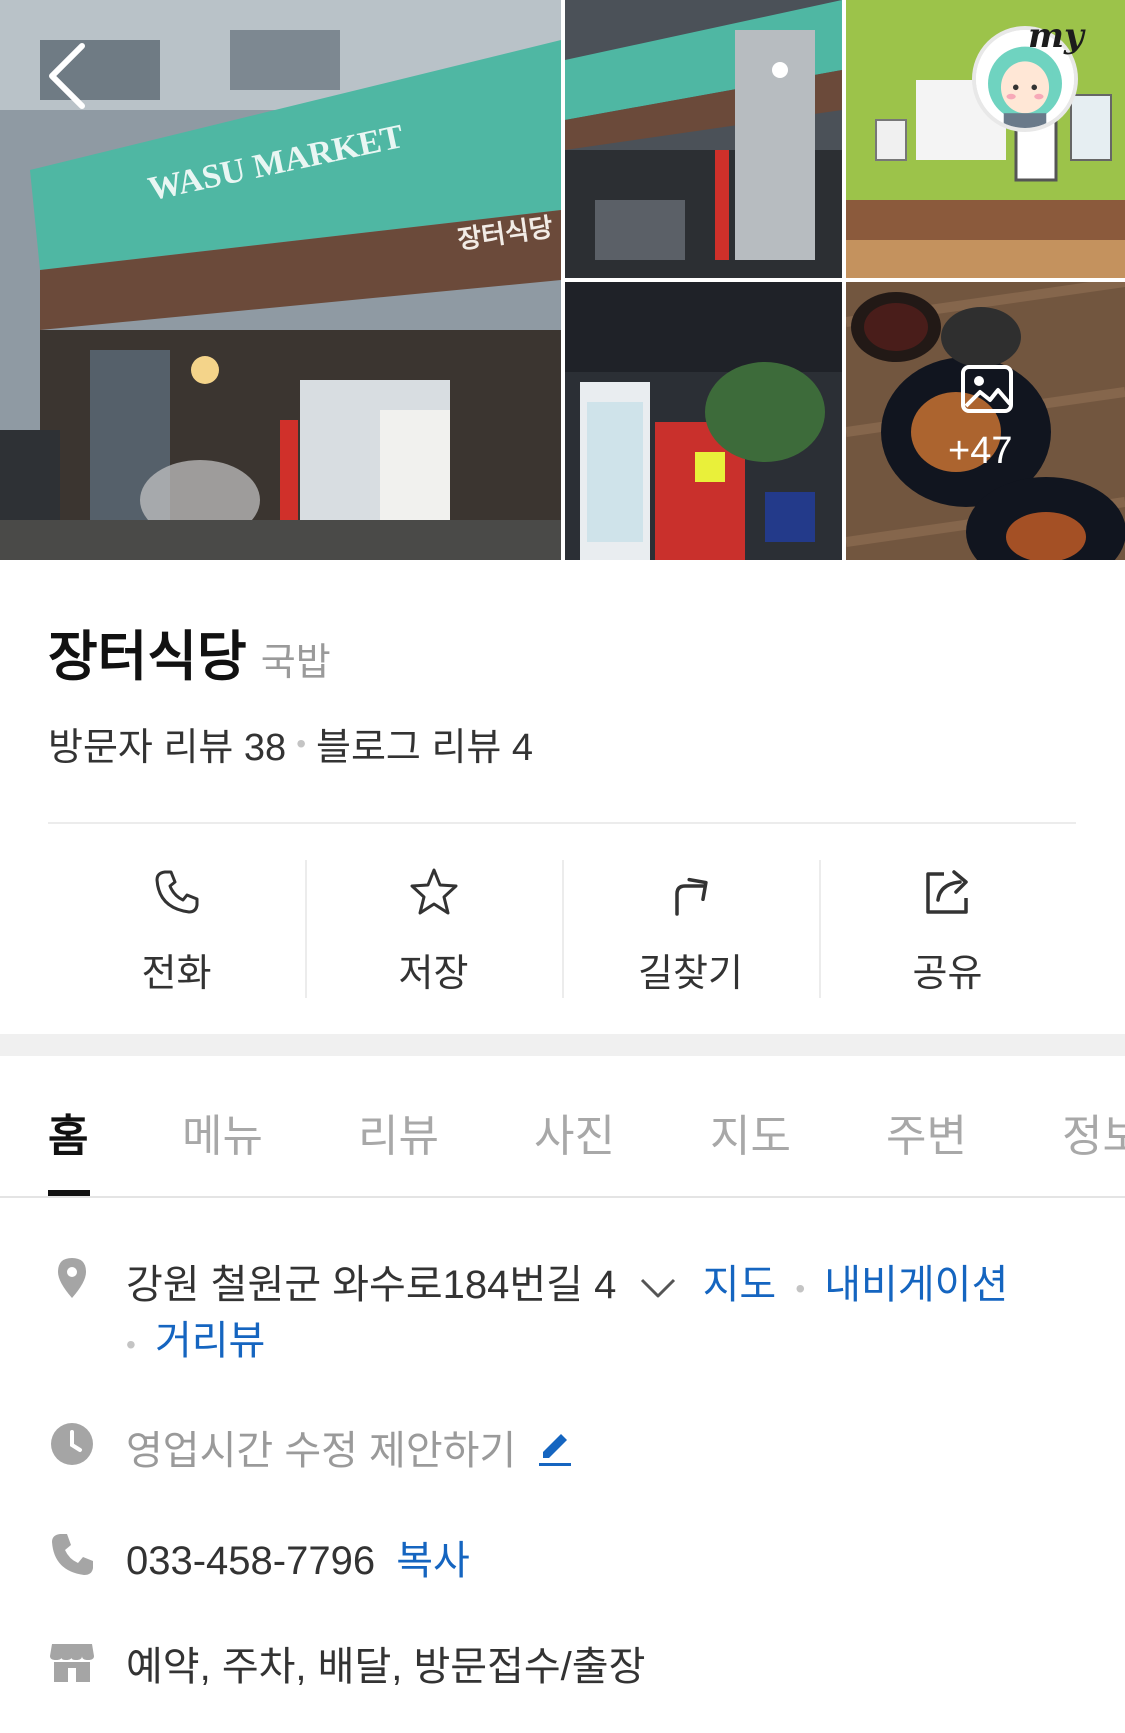  I want to click on phone-row: 033-458-7796 복사, so click(563, 1558).